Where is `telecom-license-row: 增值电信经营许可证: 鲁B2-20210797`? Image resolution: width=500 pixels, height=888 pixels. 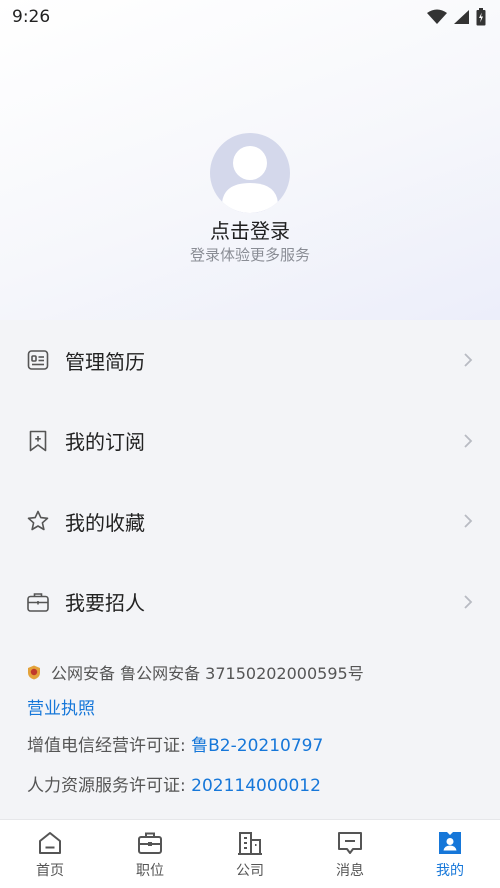
telecom-license-row: 增值电信经营许可证: 鲁B2-20210797 is located at coordinates (257, 746).